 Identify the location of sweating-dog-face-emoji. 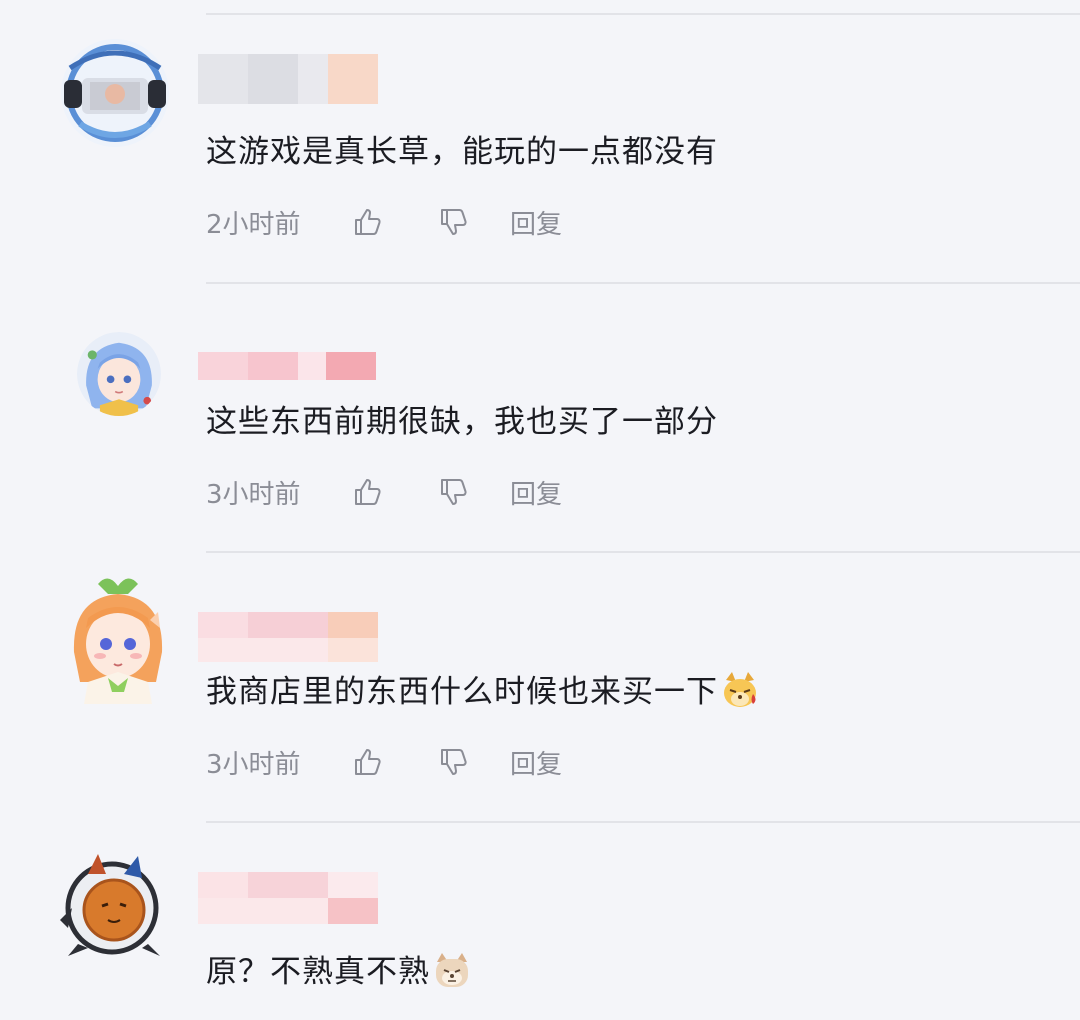
(740, 690).